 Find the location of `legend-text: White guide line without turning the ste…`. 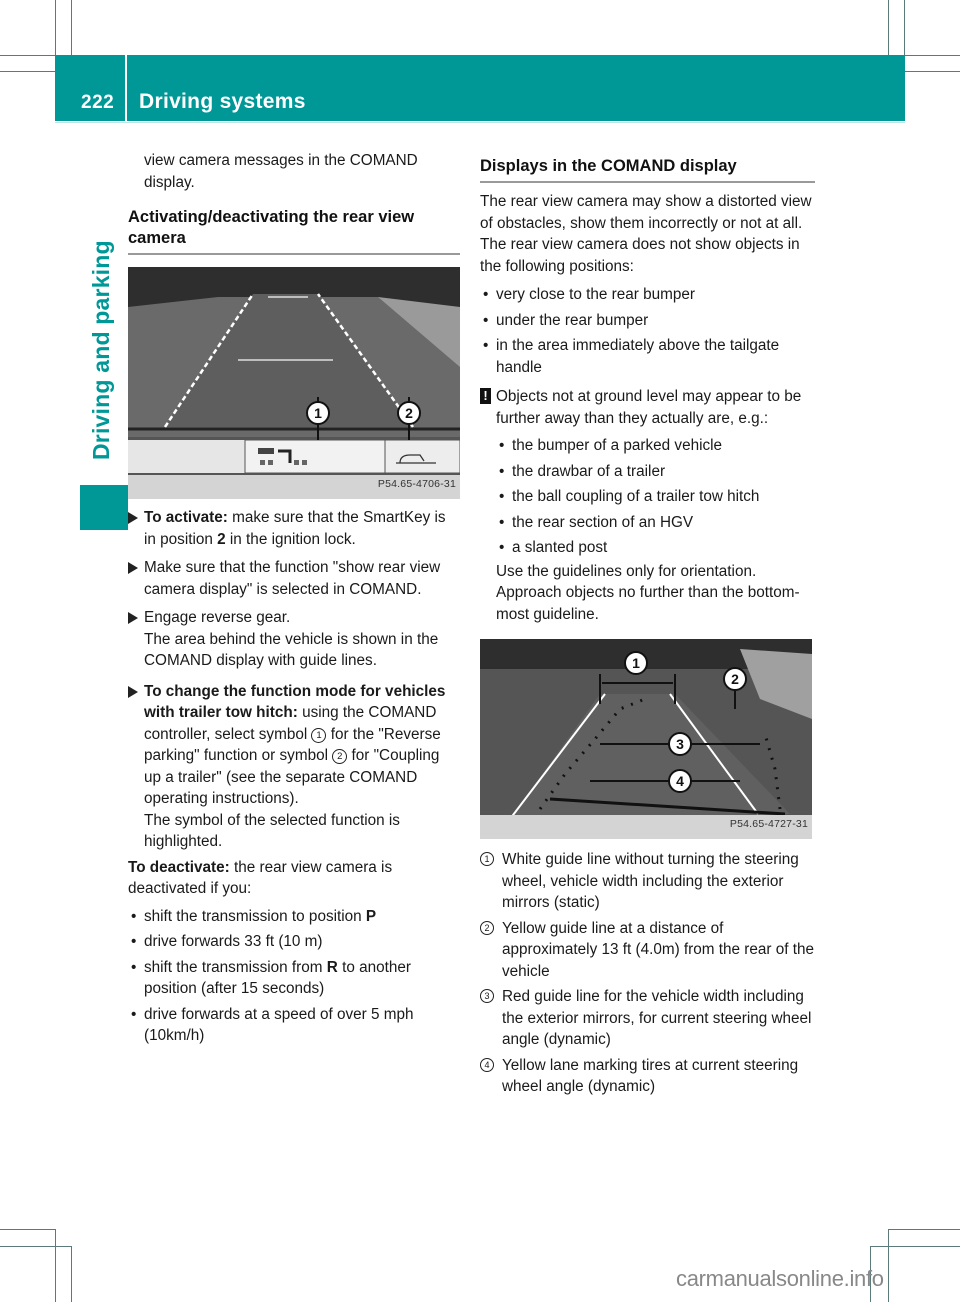

legend-text: White guide line without turning the ste… is located at coordinates (650, 881).